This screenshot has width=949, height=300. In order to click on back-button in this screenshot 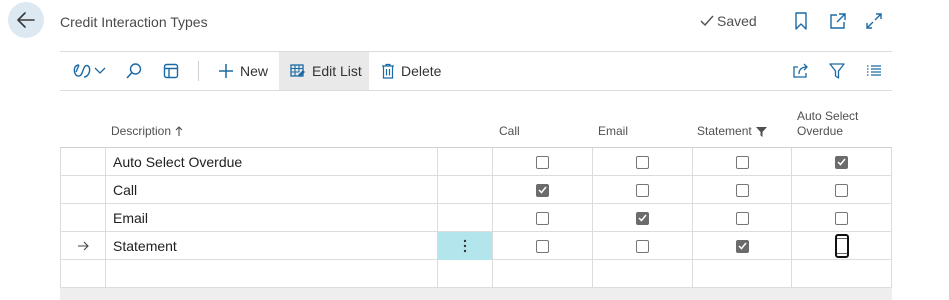, I will do `click(26, 20)`.